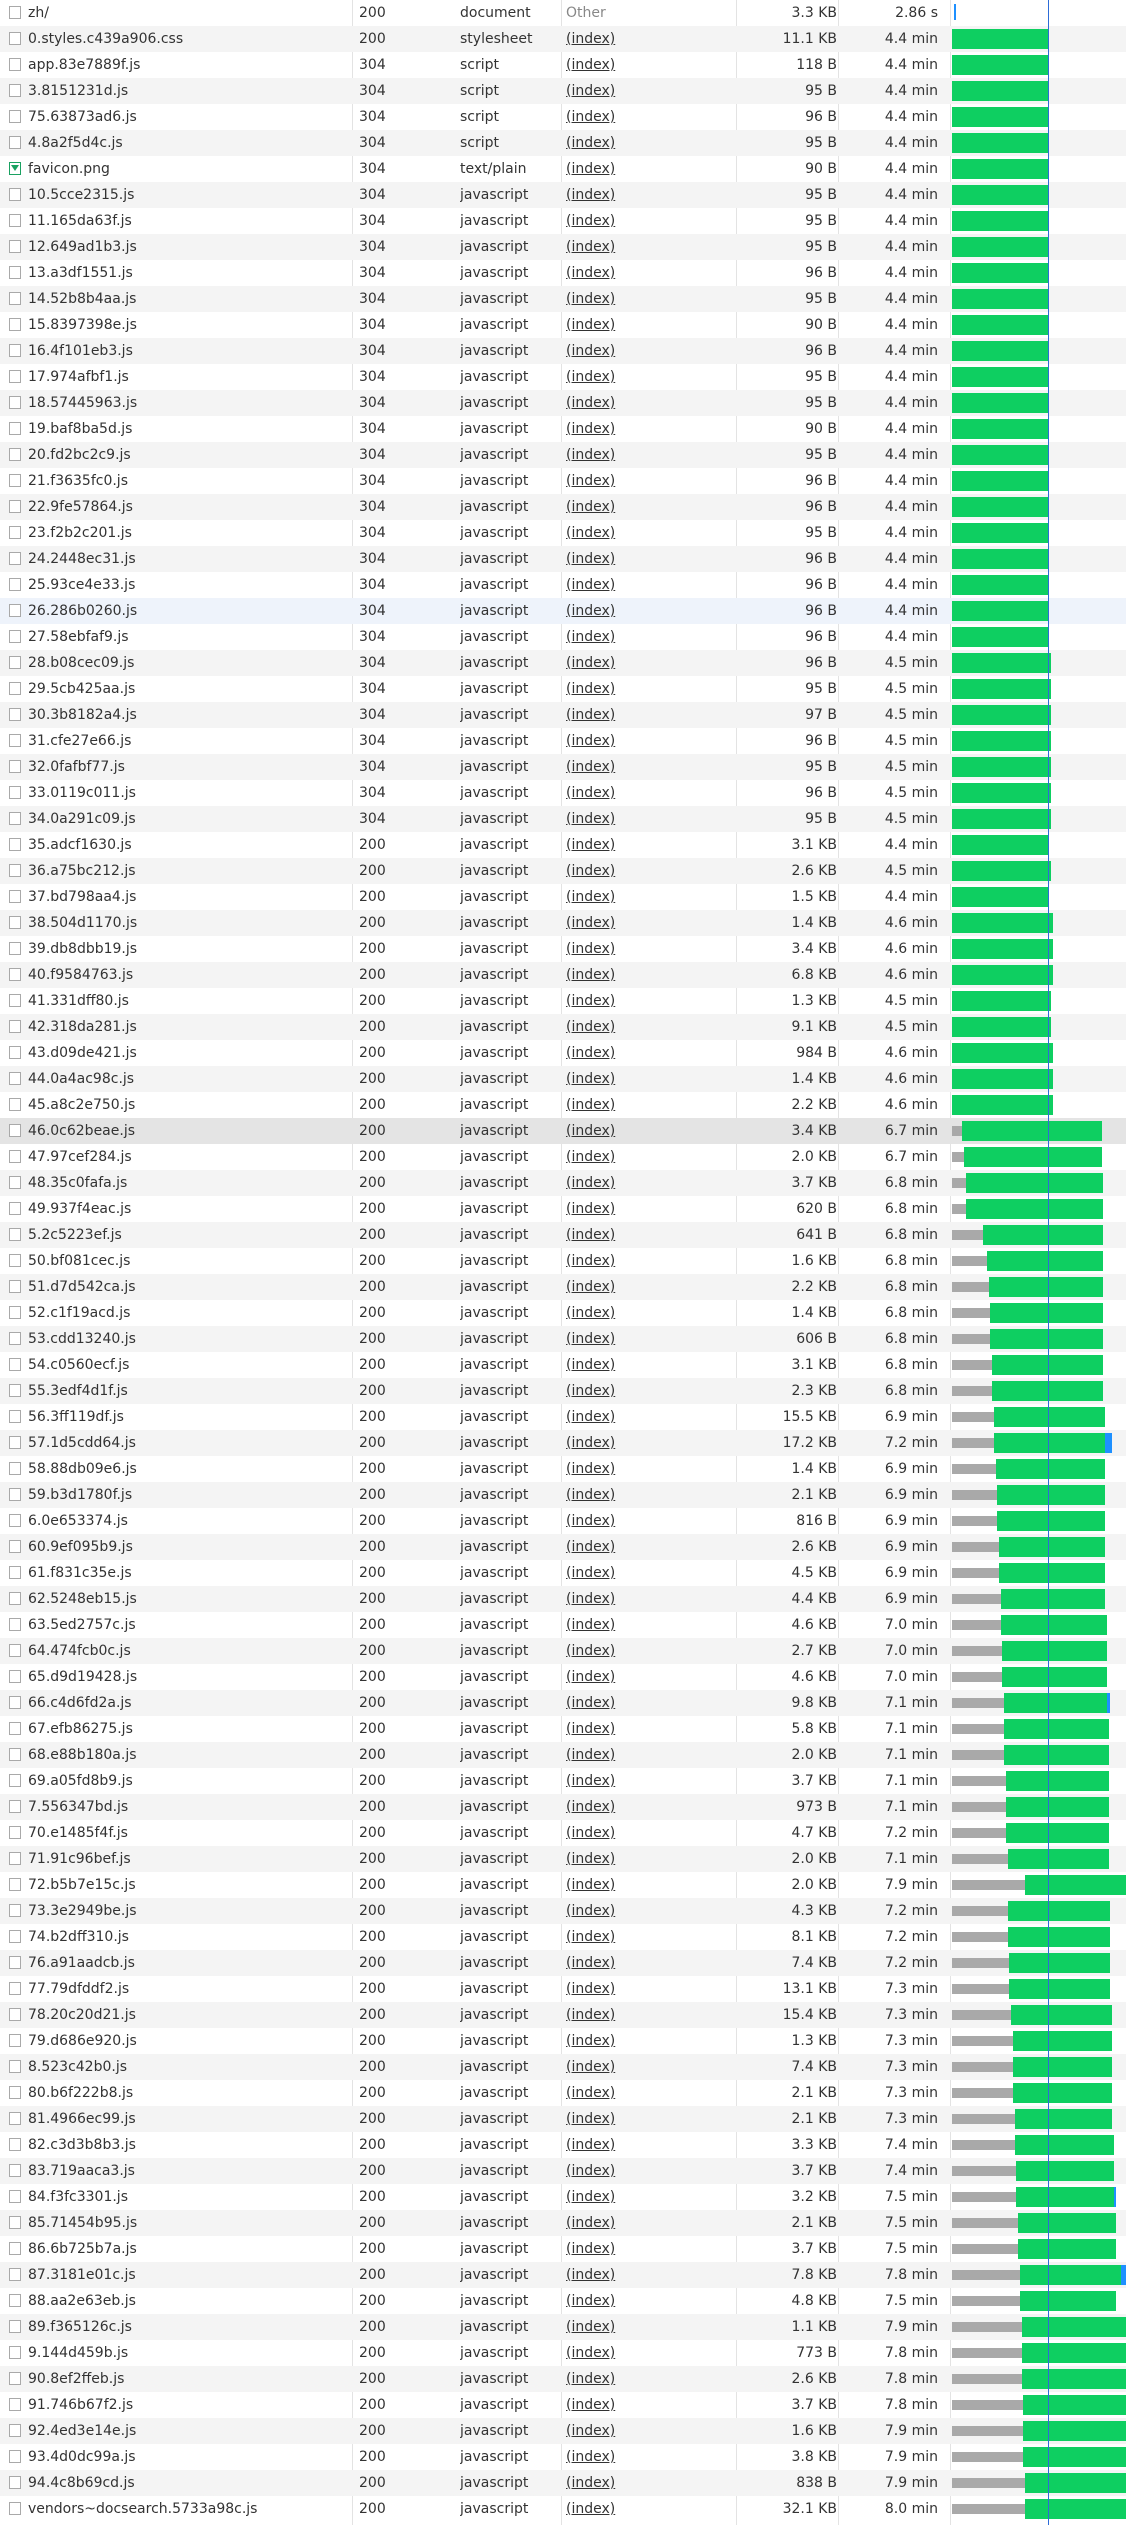 Image resolution: width=1126 pixels, height=2525 pixels. I want to click on request-name: 46.0c62beae.js, so click(189, 1131).